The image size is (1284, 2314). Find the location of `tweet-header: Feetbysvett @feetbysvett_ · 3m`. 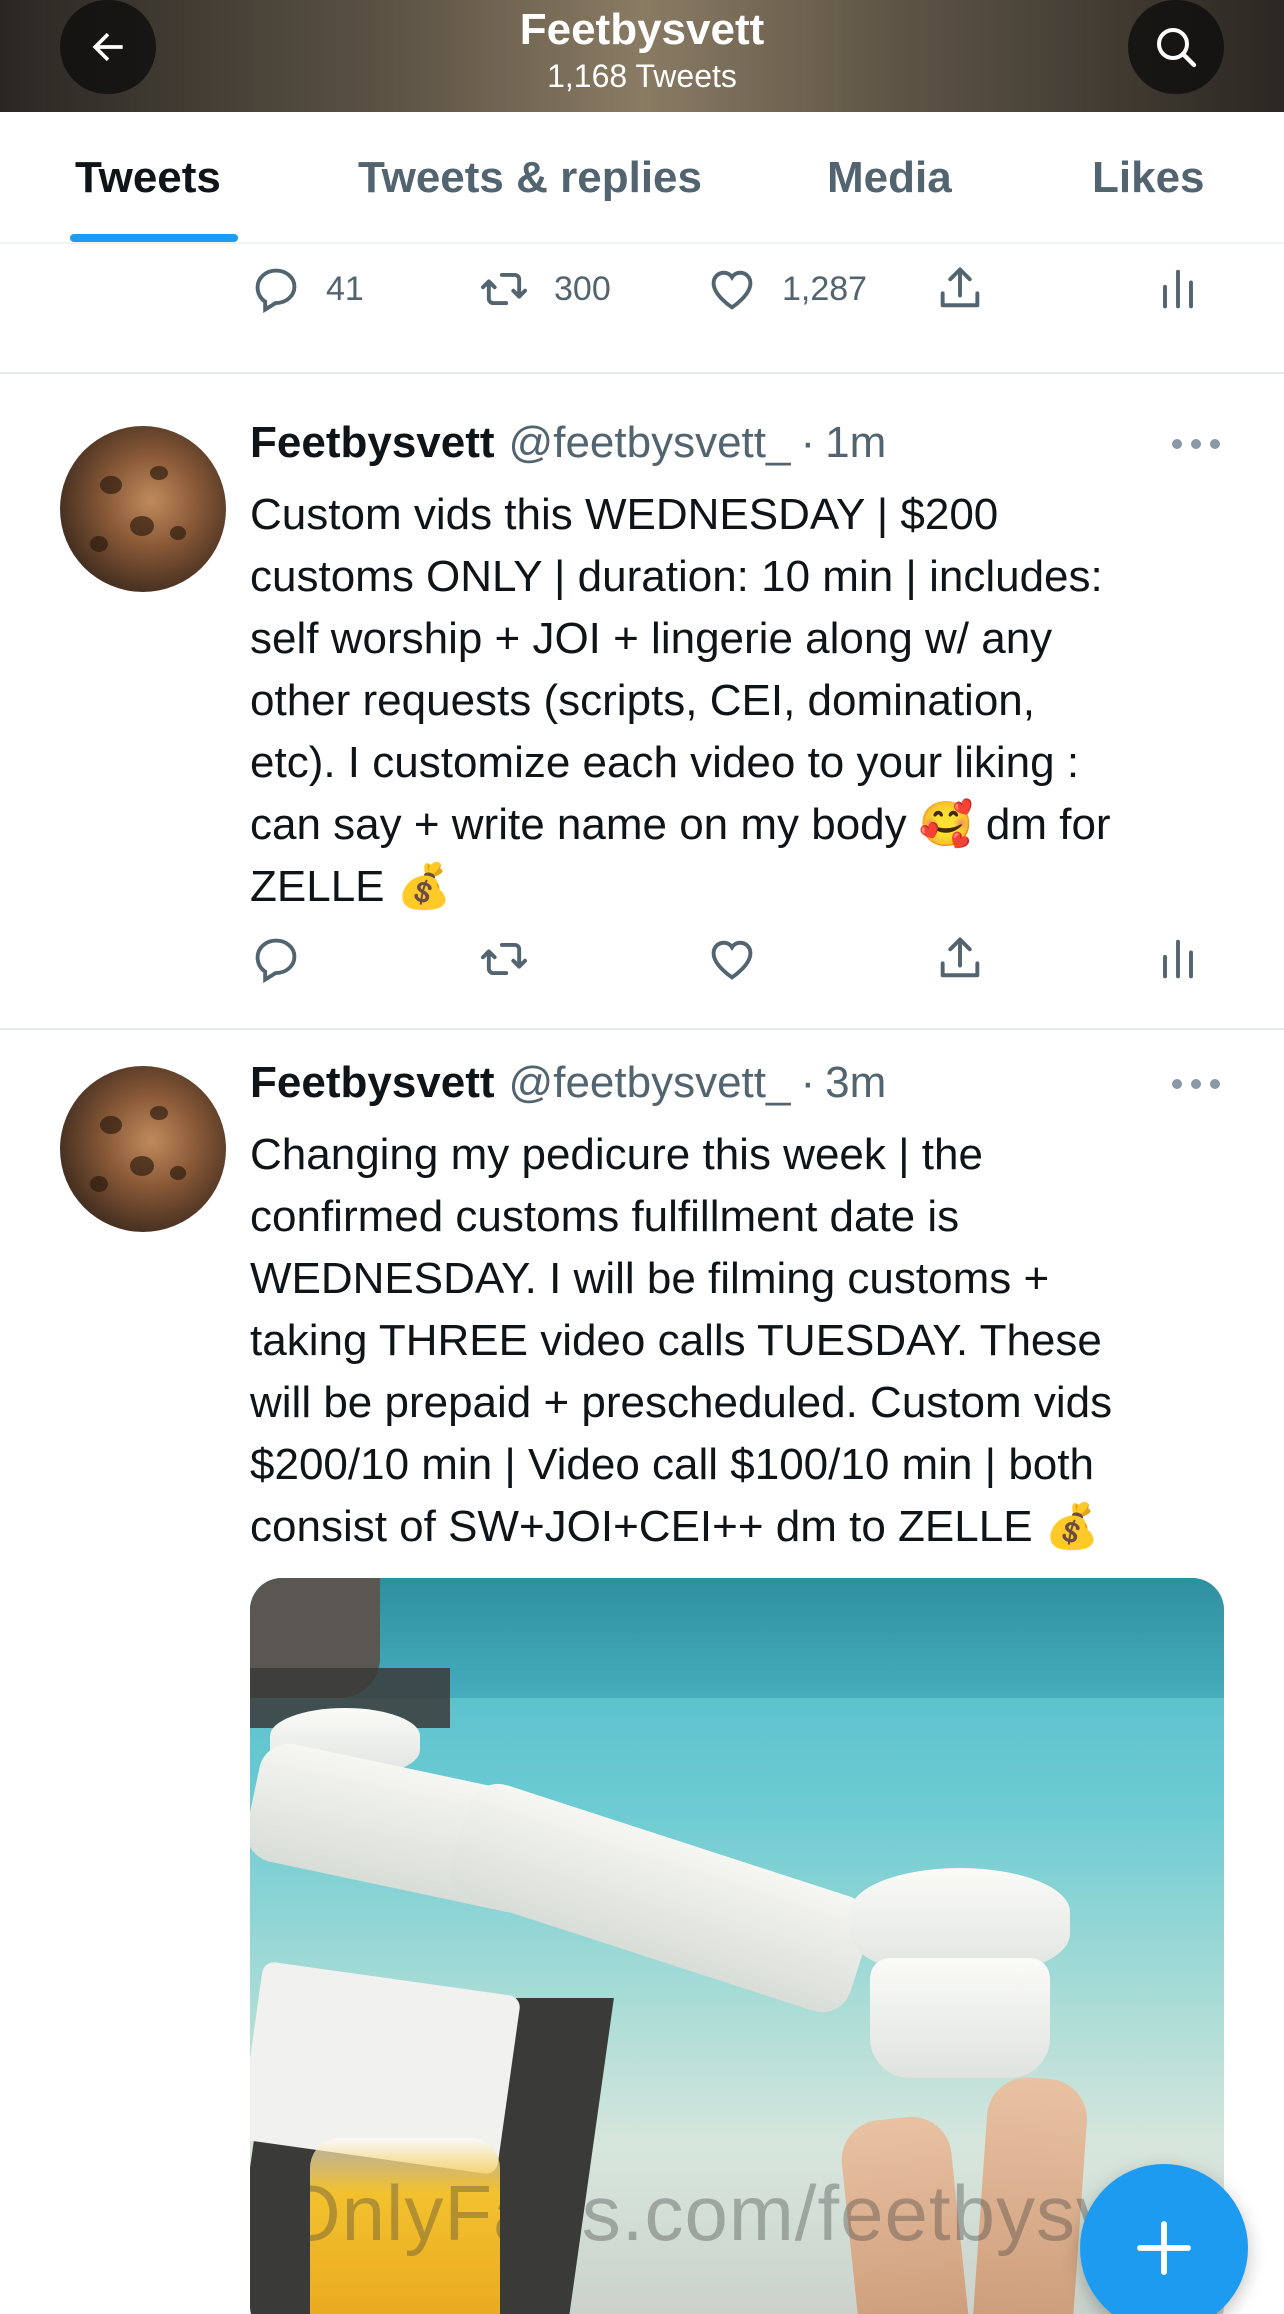

tweet-header: Feetbysvett @feetbysvett_ · 3m is located at coordinates (568, 1086).